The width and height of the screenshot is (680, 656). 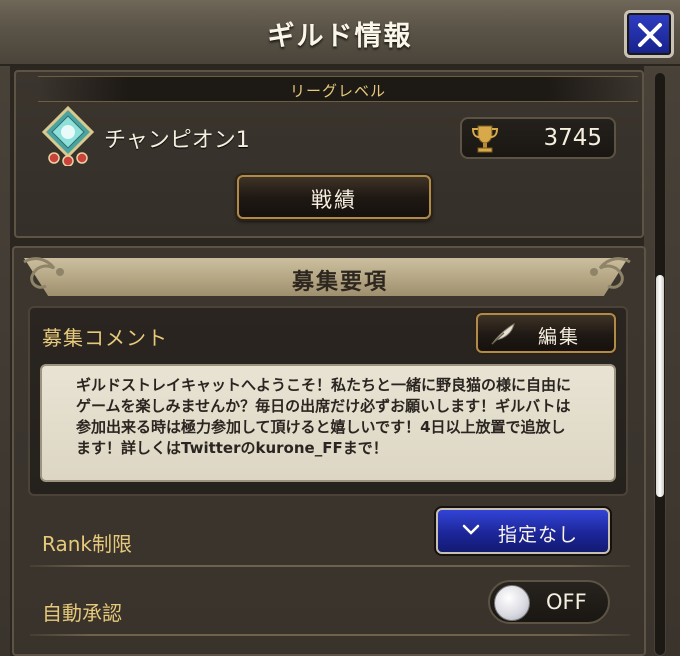 I want to click on league-level-banner: リーグレベル, so click(x=338, y=89).